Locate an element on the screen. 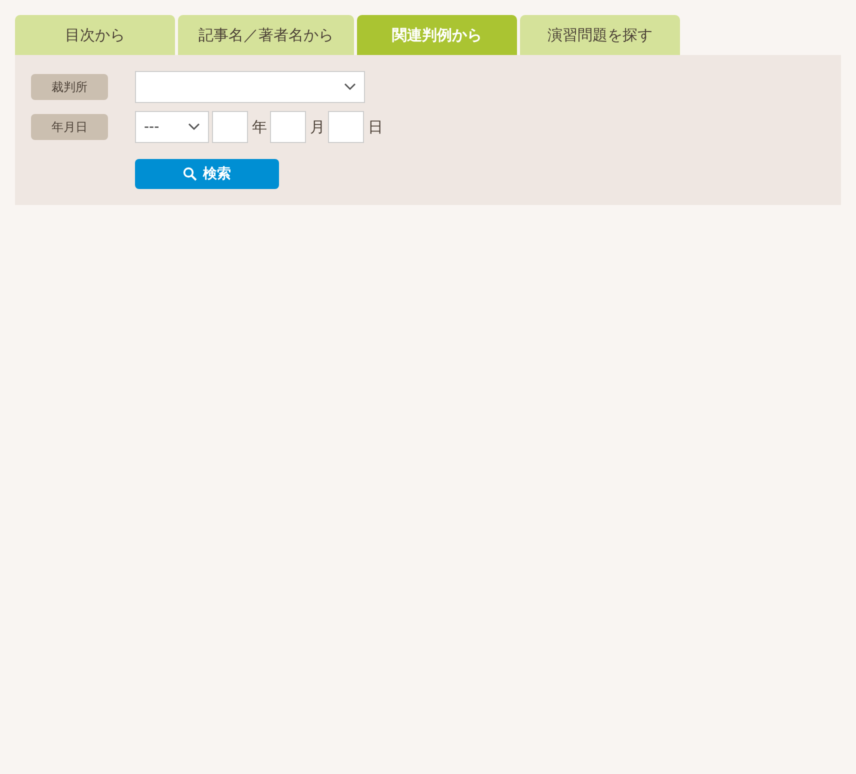  search-button: 検索 is located at coordinates (207, 174).